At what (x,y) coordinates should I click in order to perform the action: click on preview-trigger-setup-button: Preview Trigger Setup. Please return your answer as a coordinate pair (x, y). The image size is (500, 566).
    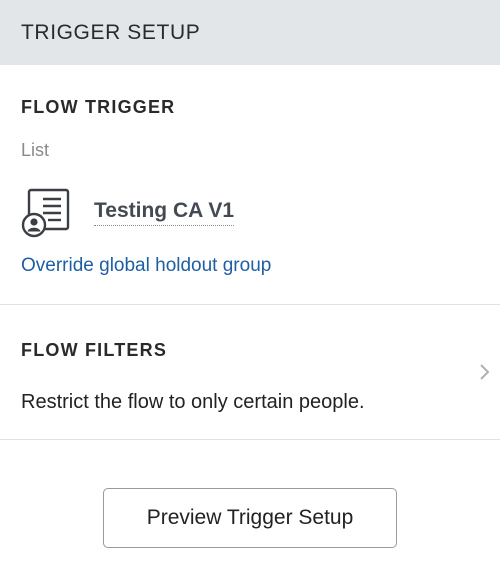
    Looking at the image, I should click on (250, 518).